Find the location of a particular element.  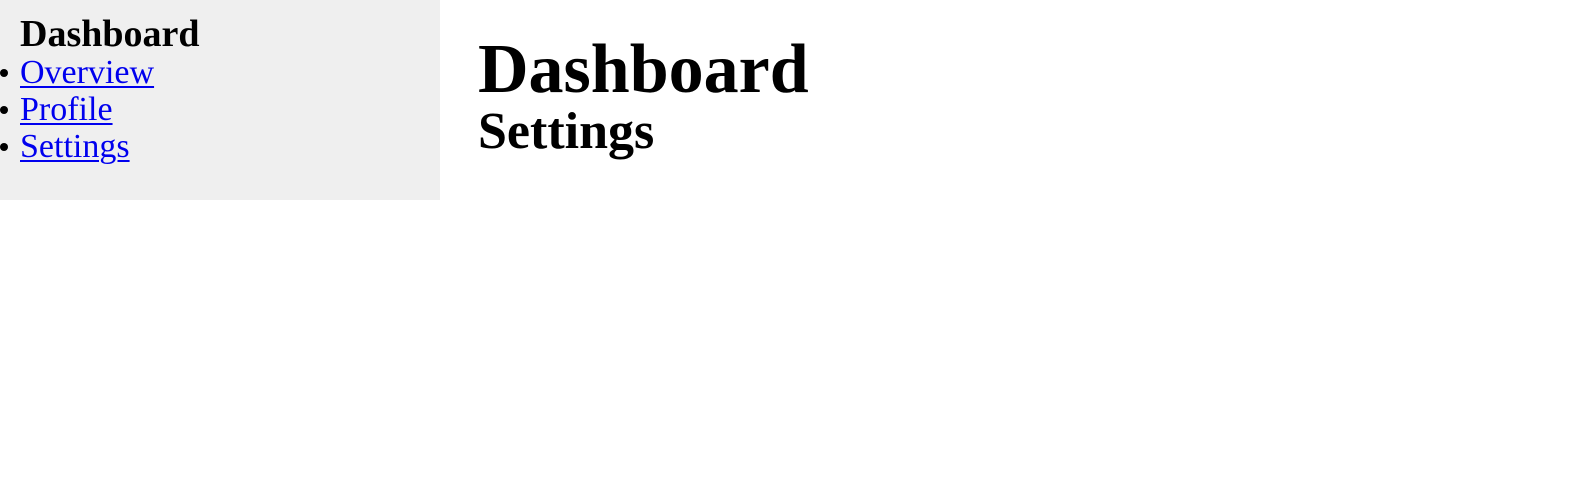

sidebar-link-settings: Settings is located at coordinates (75, 146).